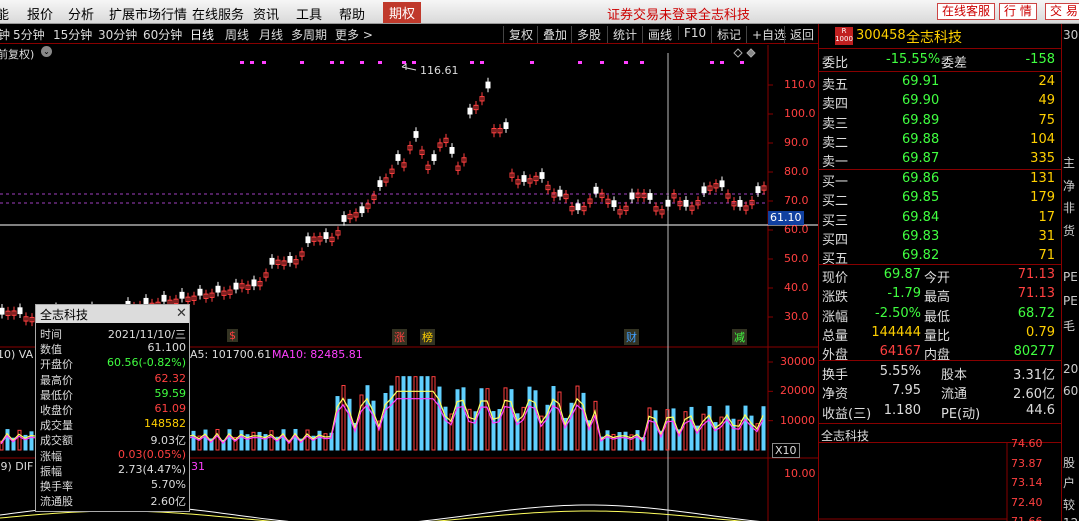 Image resolution: width=1079 pixels, height=521 pixels. Describe the element at coordinates (939, 392) in the screenshot. I see `fundamental-row: 净资 7.95 流通 2.60亿` at that location.